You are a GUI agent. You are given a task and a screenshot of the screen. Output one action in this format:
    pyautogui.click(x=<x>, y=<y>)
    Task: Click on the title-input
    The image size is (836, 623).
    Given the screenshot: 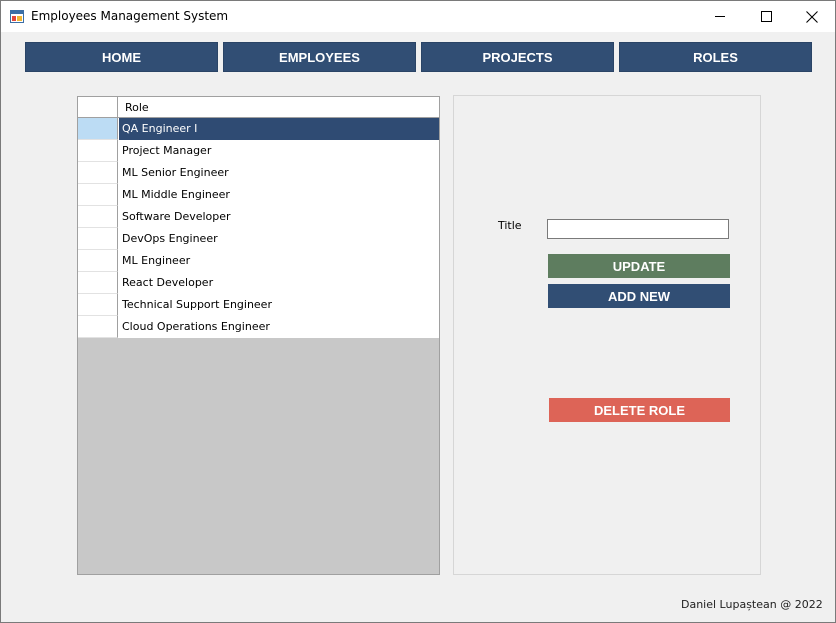 What is the action you would take?
    pyautogui.click(x=638, y=229)
    